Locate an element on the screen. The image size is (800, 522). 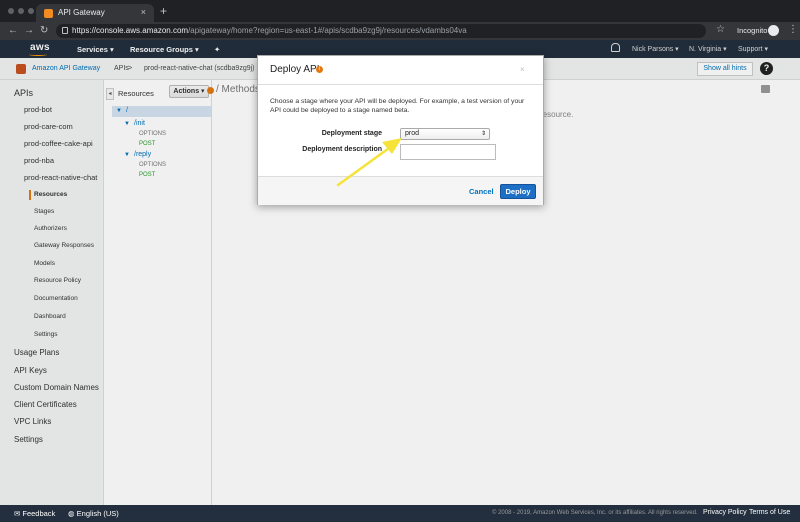
forward-icon: → is located at coordinates (29, 31).